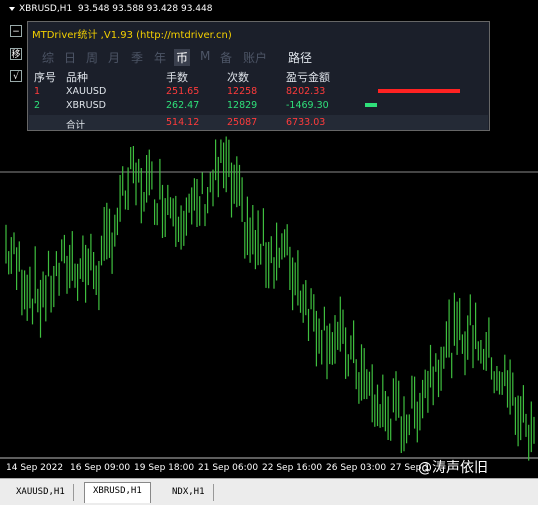 The width and height of the screenshot is (538, 505). I want to click on x-tick-label: 26 Sep 03:00, so click(356, 468).